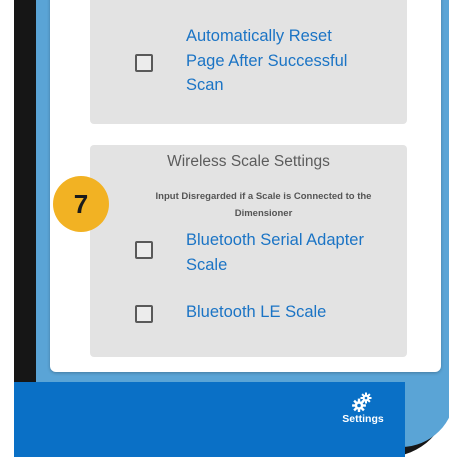  I want to click on reset-page-checkbox, so click(144, 63).